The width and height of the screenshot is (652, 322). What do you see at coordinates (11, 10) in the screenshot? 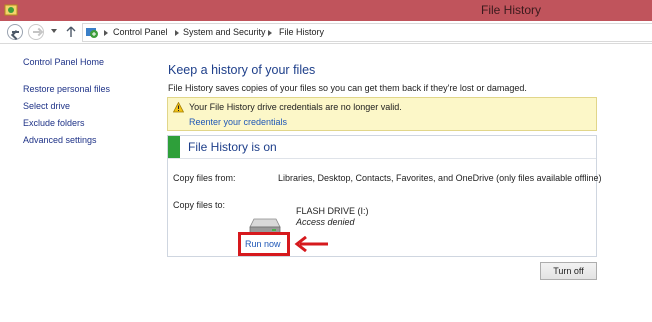
I see `file-history-app-icon` at bounding box center [11, 10].